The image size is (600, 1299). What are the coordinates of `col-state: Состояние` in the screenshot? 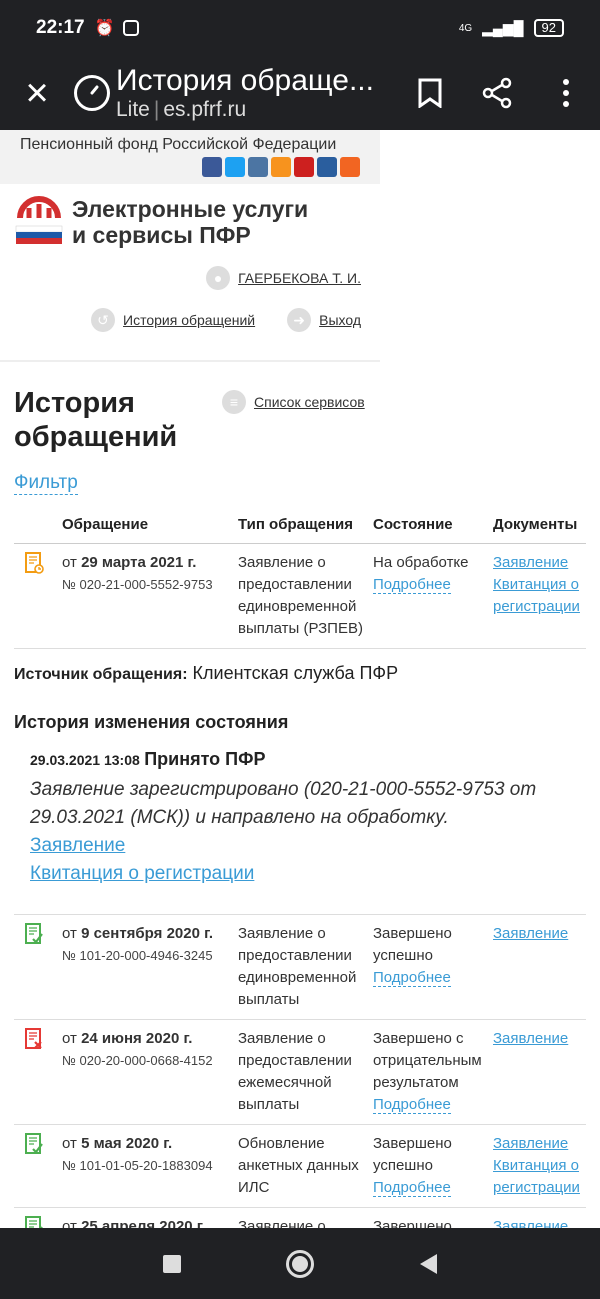 It's located at (429, 527).